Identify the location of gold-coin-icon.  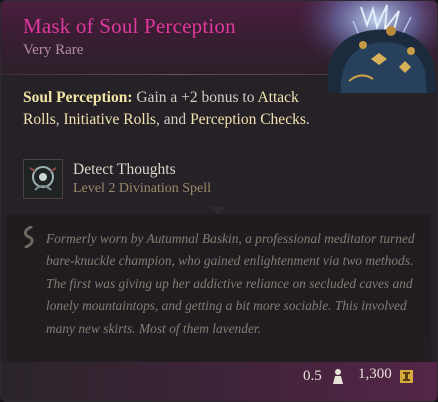
(406, 376).